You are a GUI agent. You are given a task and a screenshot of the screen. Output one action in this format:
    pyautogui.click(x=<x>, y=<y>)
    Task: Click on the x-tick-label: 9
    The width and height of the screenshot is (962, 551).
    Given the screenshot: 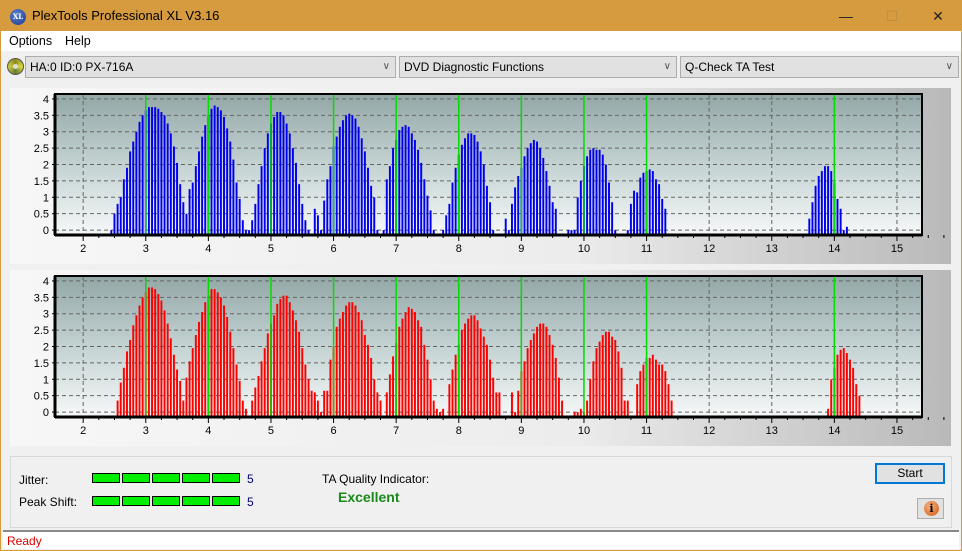 What is the action you would take?
    pyautogui.click(x=521, y=249)
    